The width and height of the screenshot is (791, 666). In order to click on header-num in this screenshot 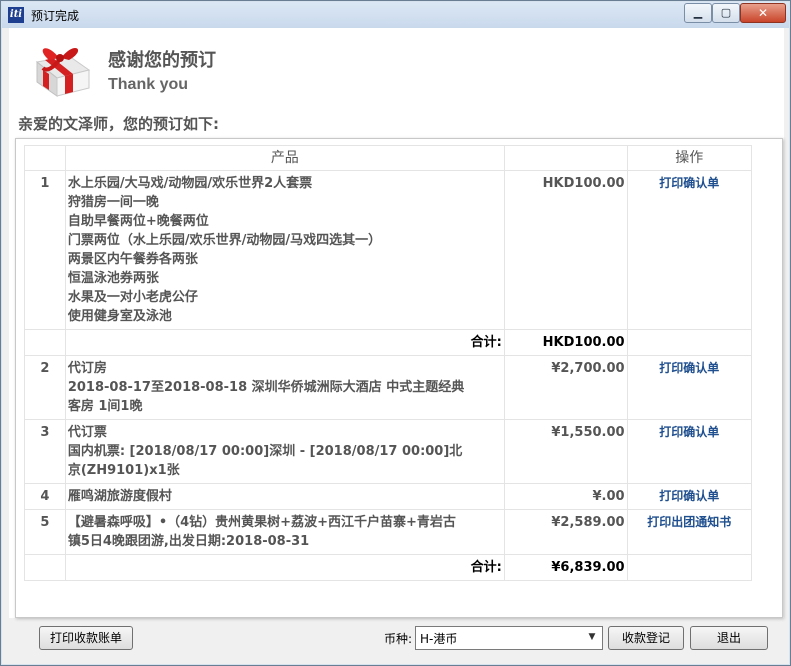, I will do `click(45, 158)`.